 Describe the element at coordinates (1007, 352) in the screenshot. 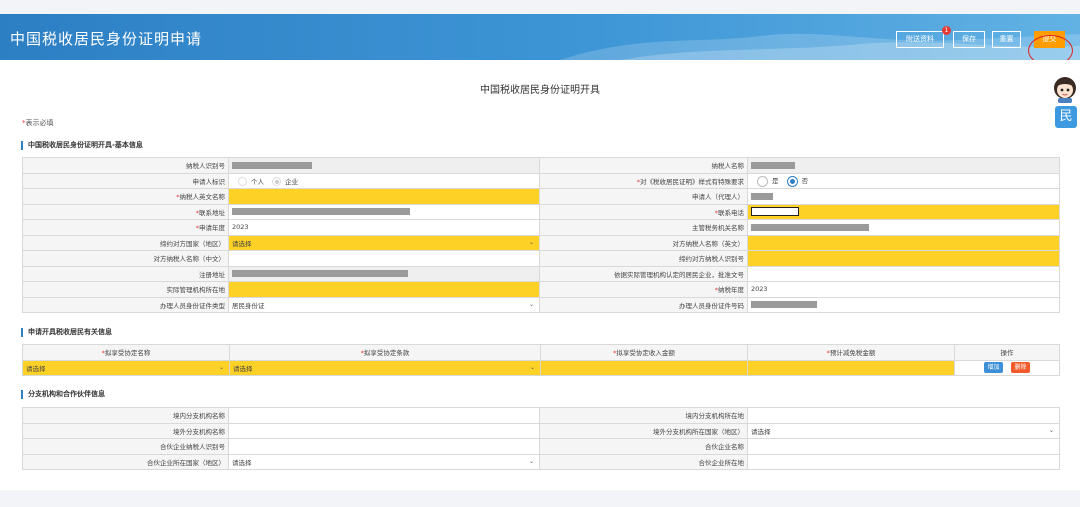

I see `col-header-actions: 操作` at that location.